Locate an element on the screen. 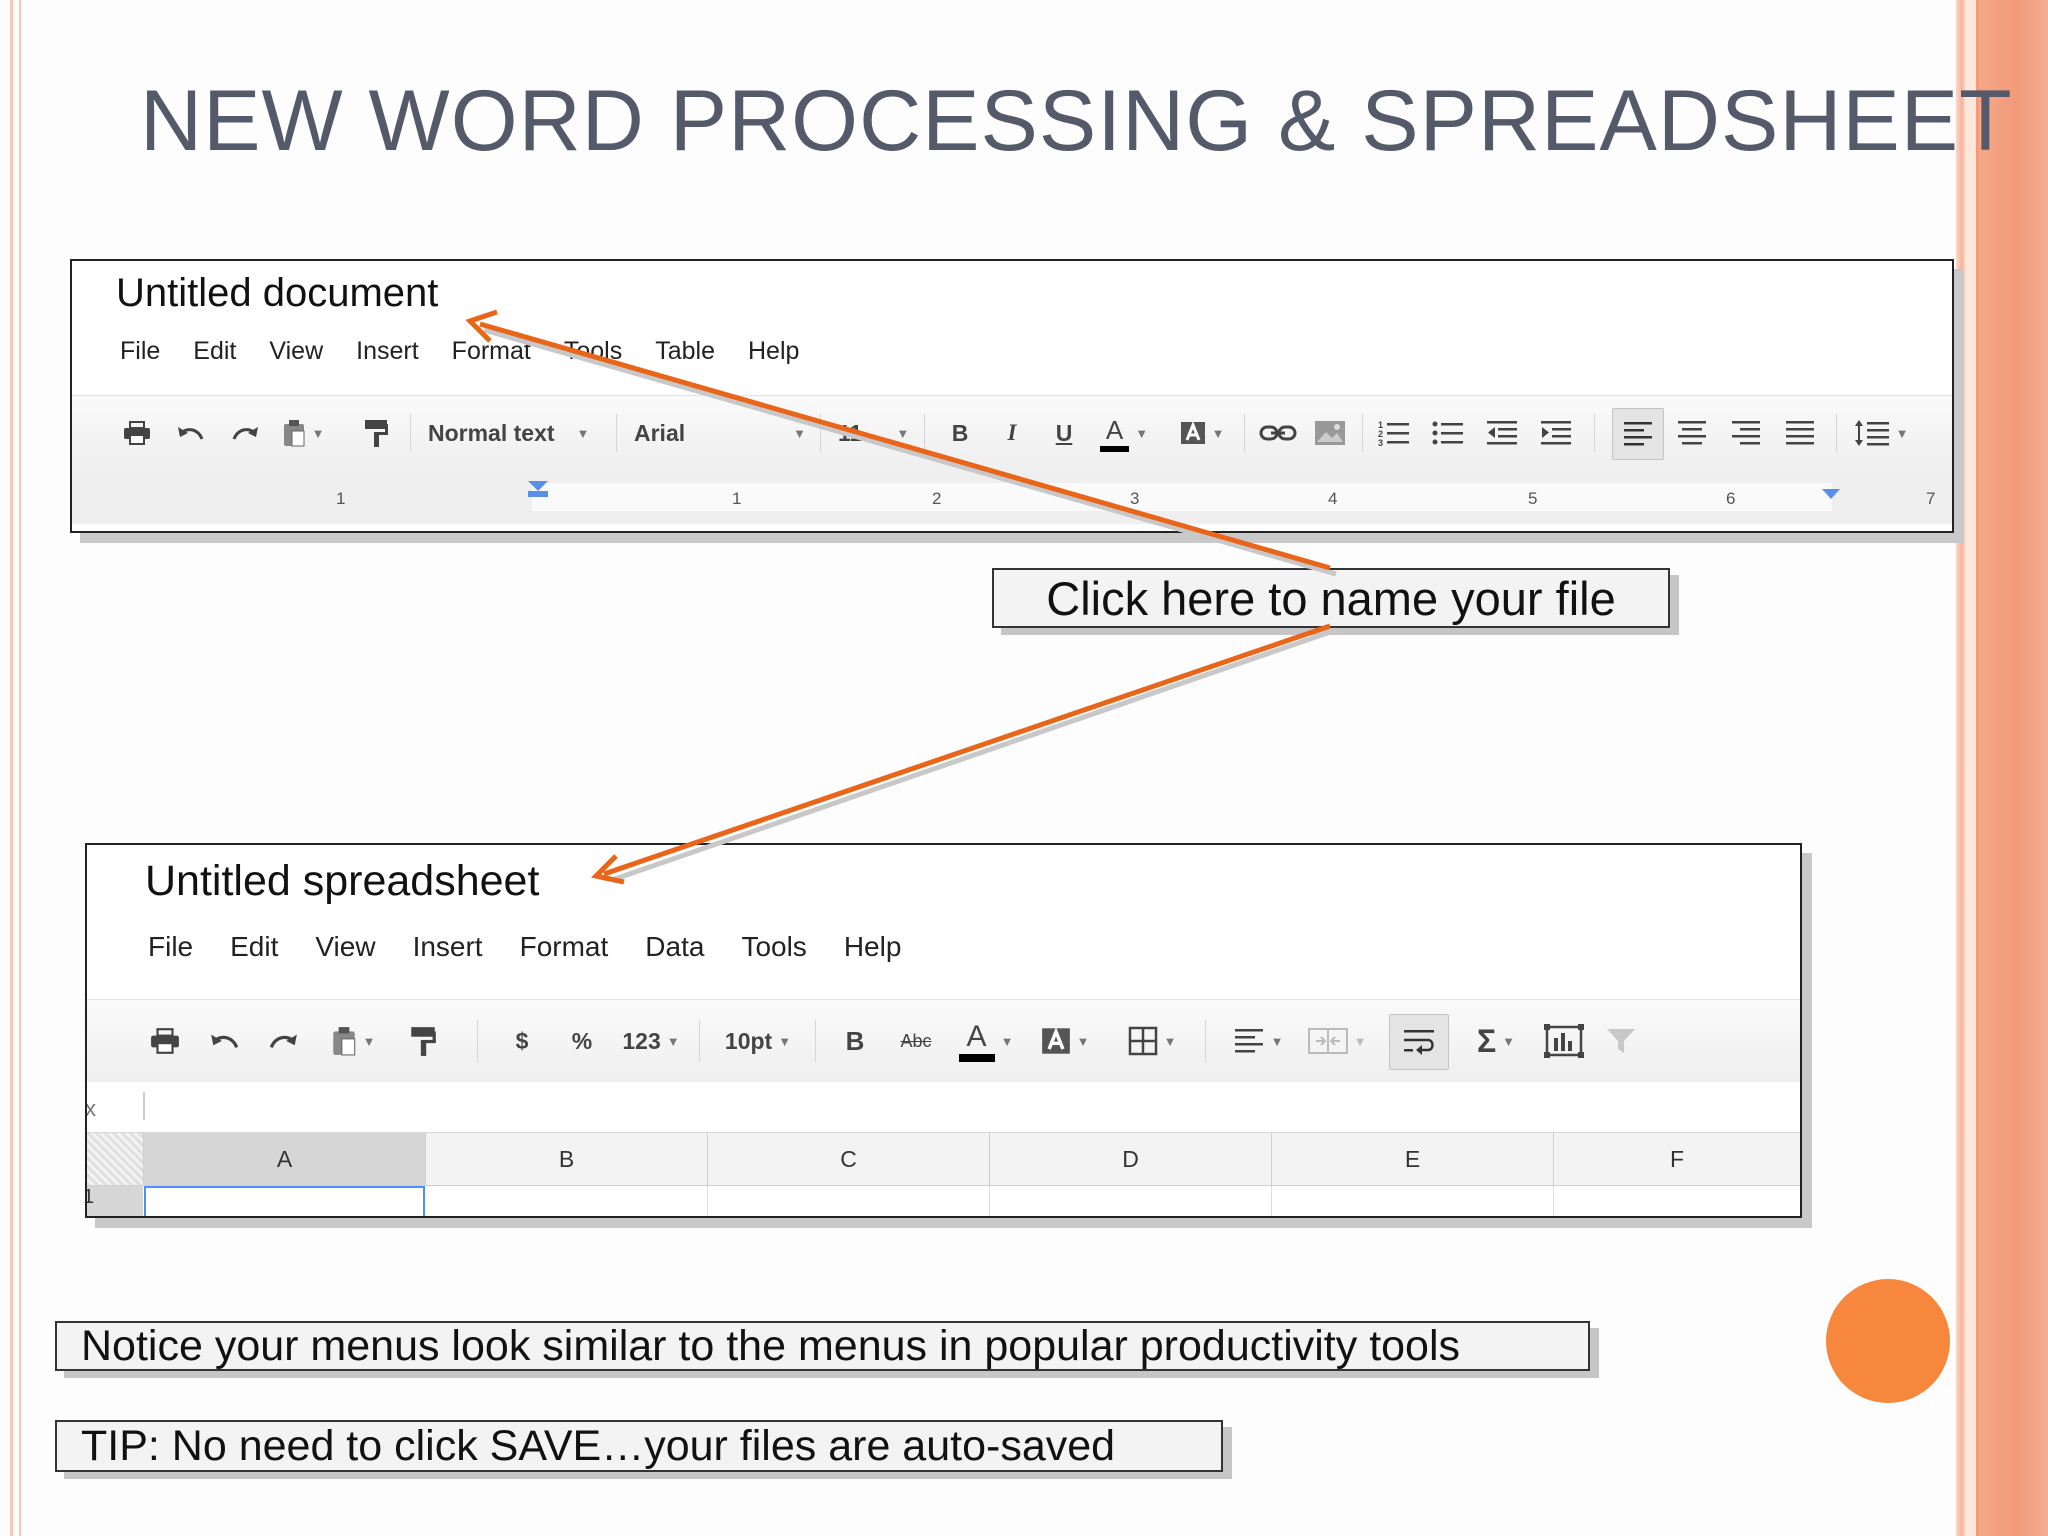 The height and width of the screenshot is (1536, 2048). insert-chart-icon is located at coordinates (1564, 1041).